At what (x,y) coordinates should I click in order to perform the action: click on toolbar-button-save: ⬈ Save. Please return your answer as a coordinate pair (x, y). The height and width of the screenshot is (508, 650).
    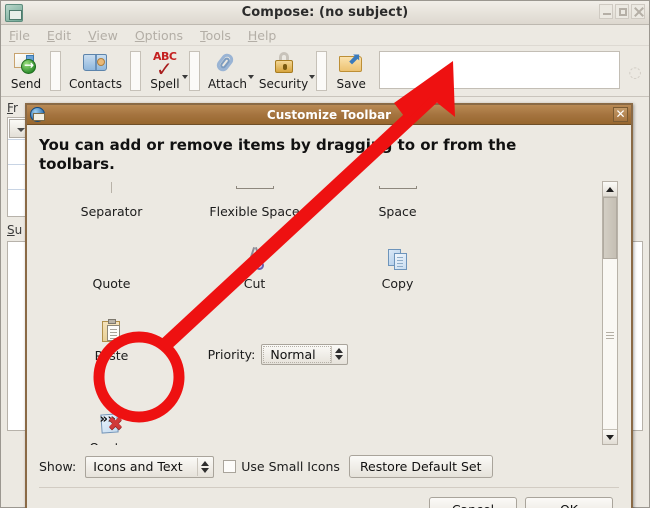
    Looking at the image, I should click on (351, 72).